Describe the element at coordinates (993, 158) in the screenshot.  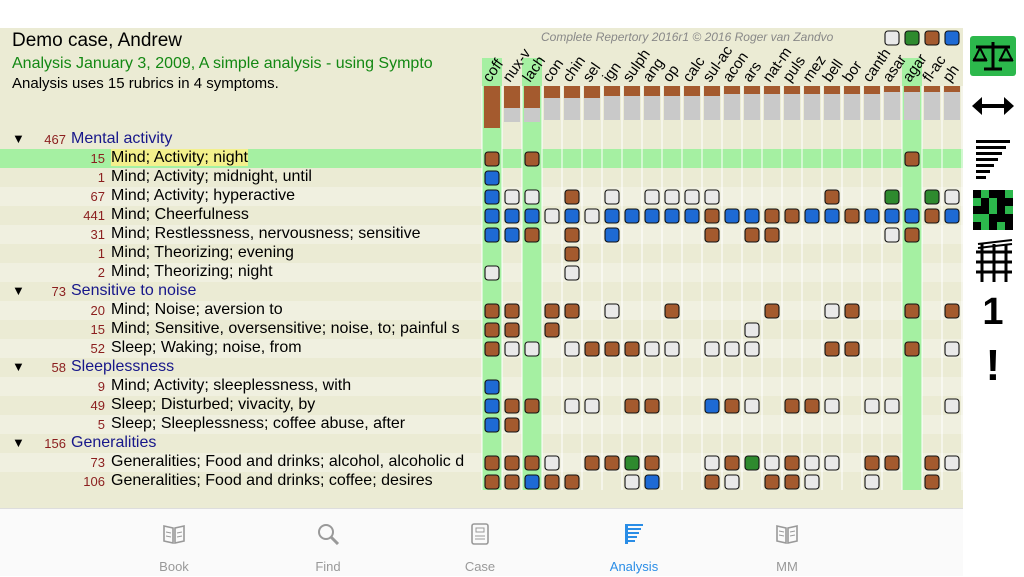
I see `sort-lines-icon` at that location.